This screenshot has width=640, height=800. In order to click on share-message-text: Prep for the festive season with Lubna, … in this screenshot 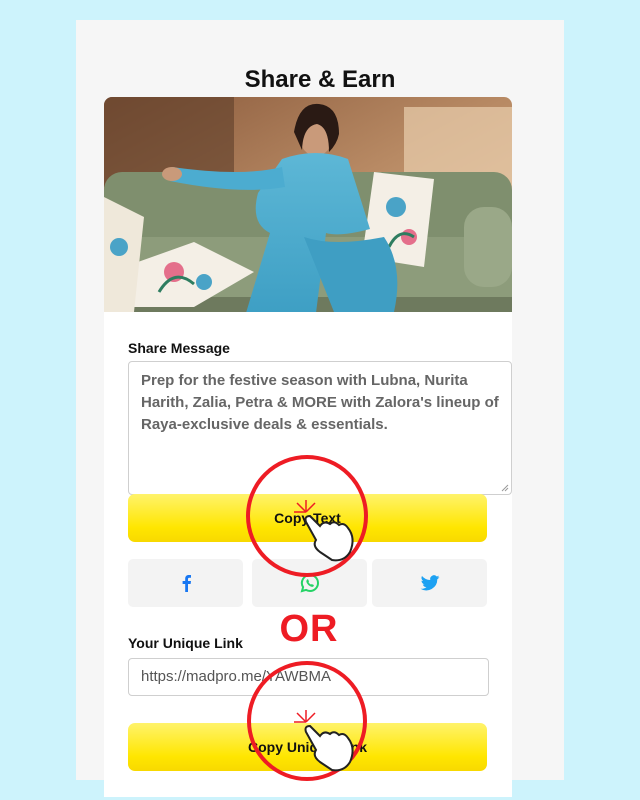, I will do `click(320, 402)`.